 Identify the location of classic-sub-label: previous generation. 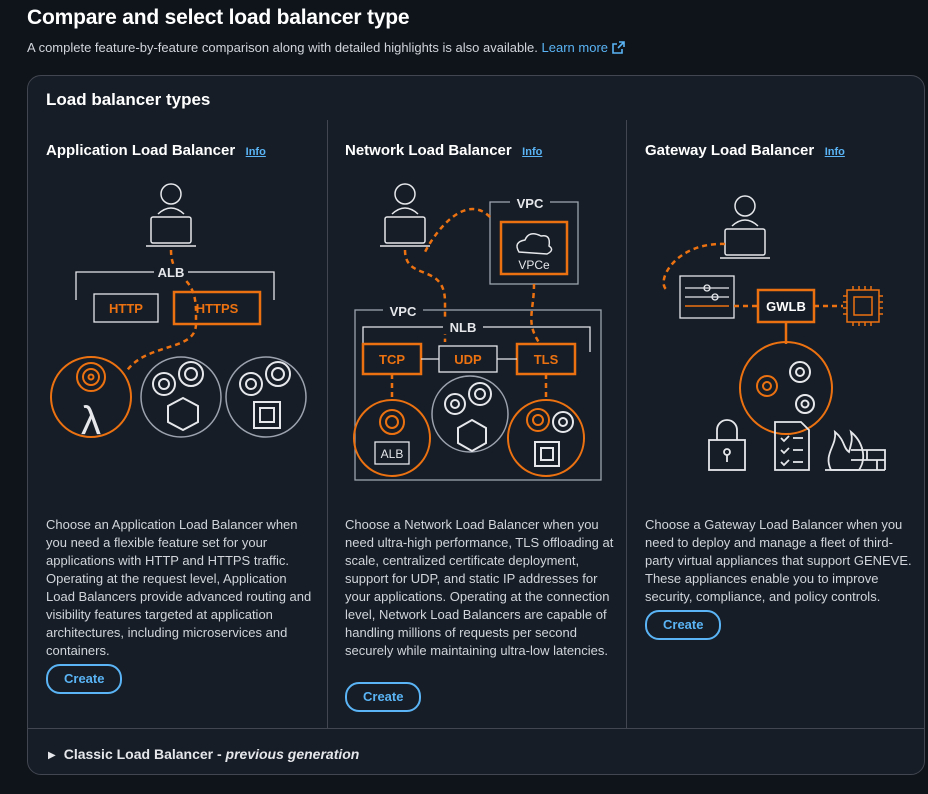
(292, 754).